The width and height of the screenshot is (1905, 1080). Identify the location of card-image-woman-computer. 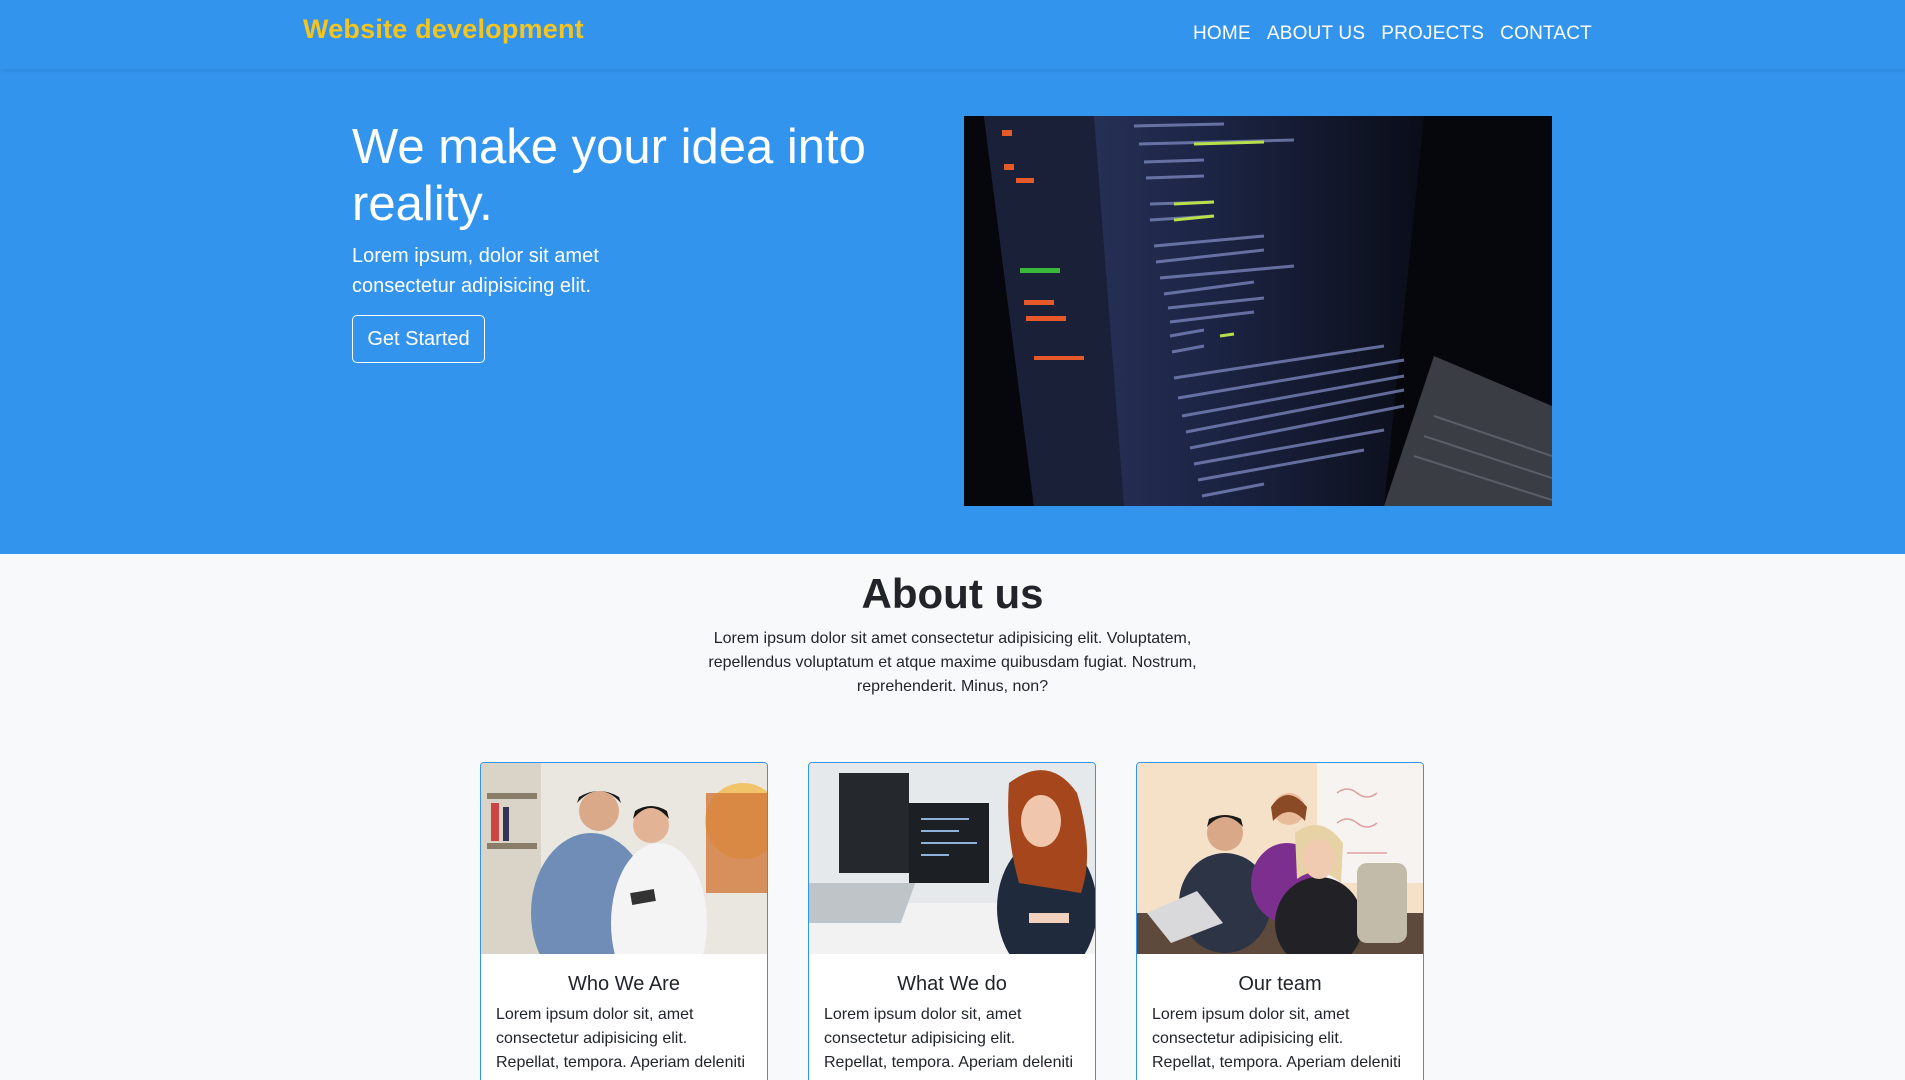
(952, 858).